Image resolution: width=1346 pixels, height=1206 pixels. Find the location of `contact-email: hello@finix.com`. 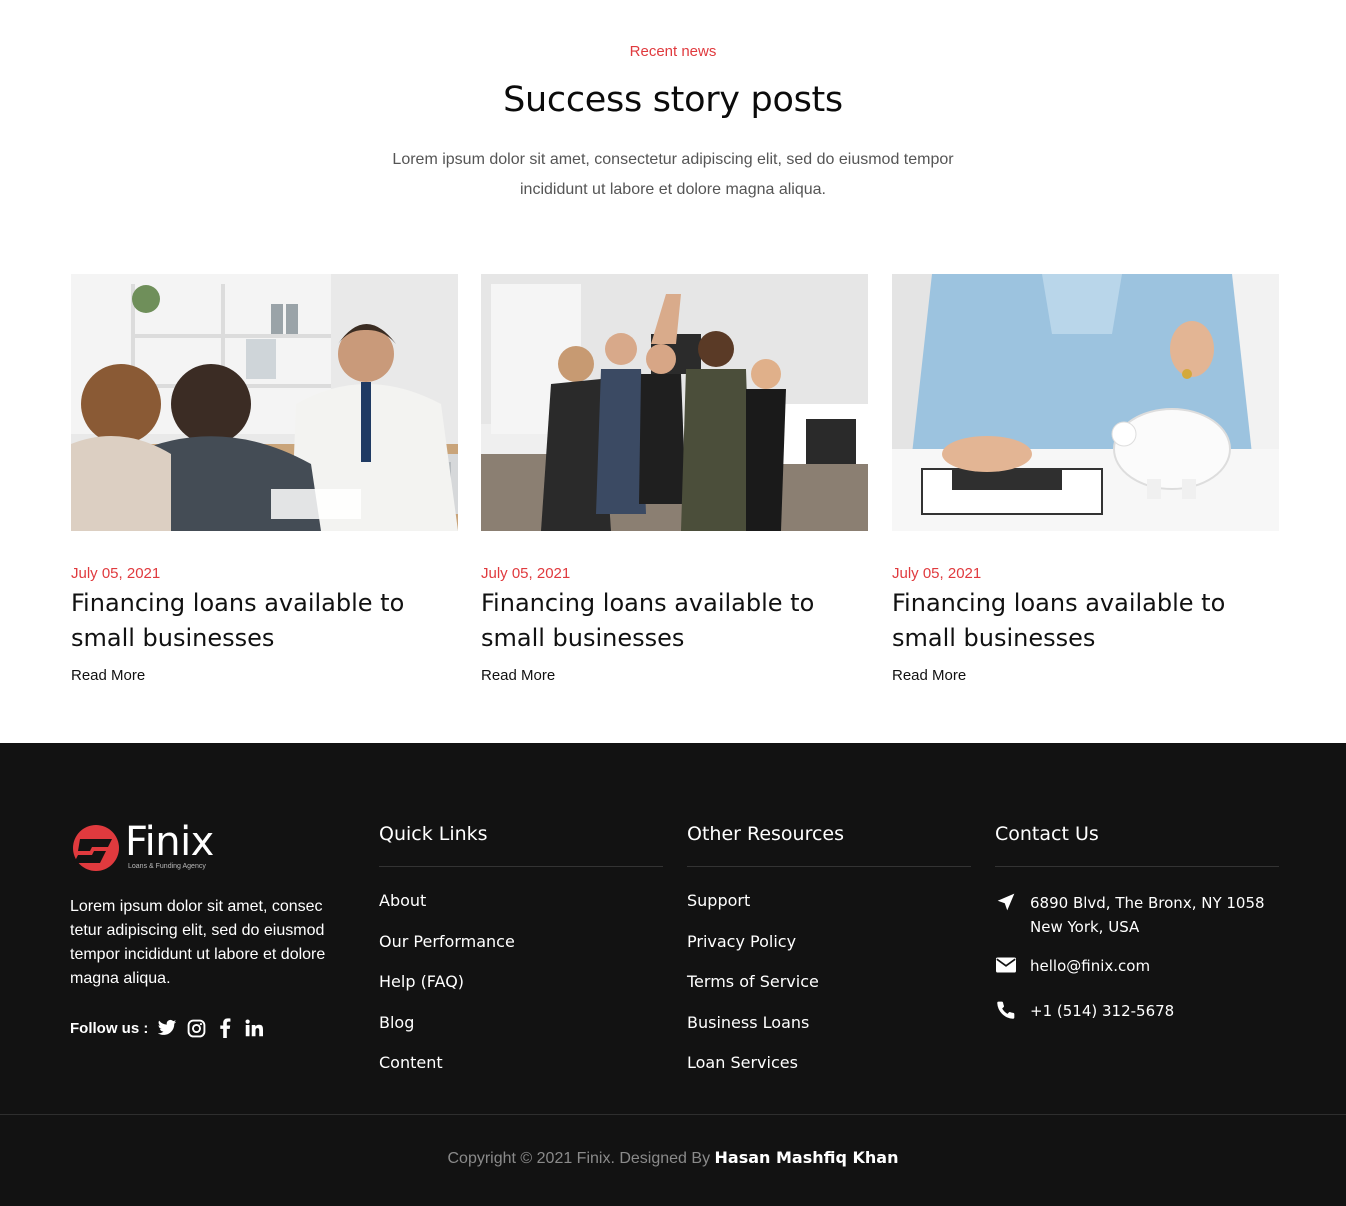

contact-email: hello@finix.com is located at coordinates (1137, 966).